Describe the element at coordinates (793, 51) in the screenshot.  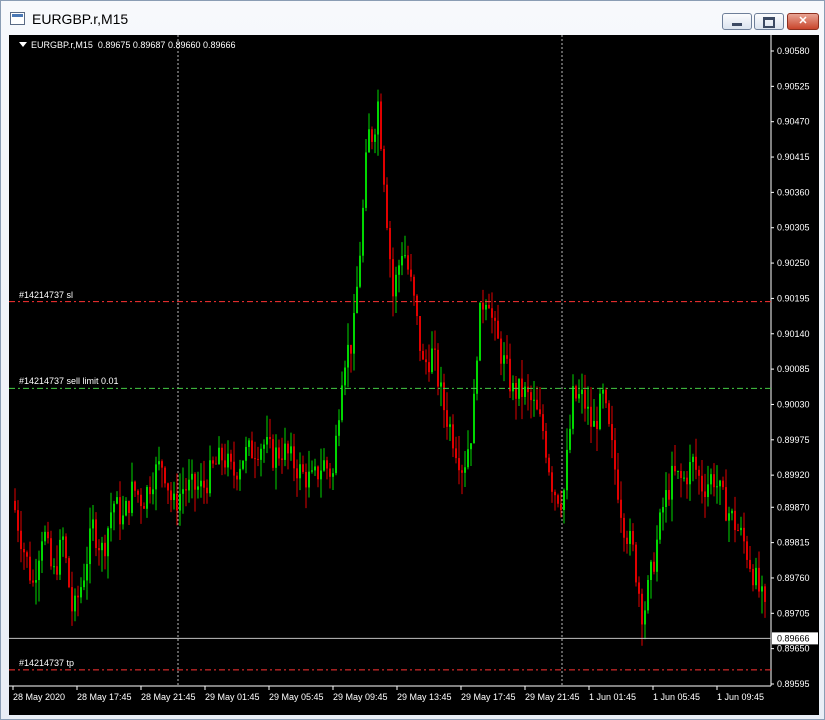
I see `y-tick-label: 0.90580` at that location.